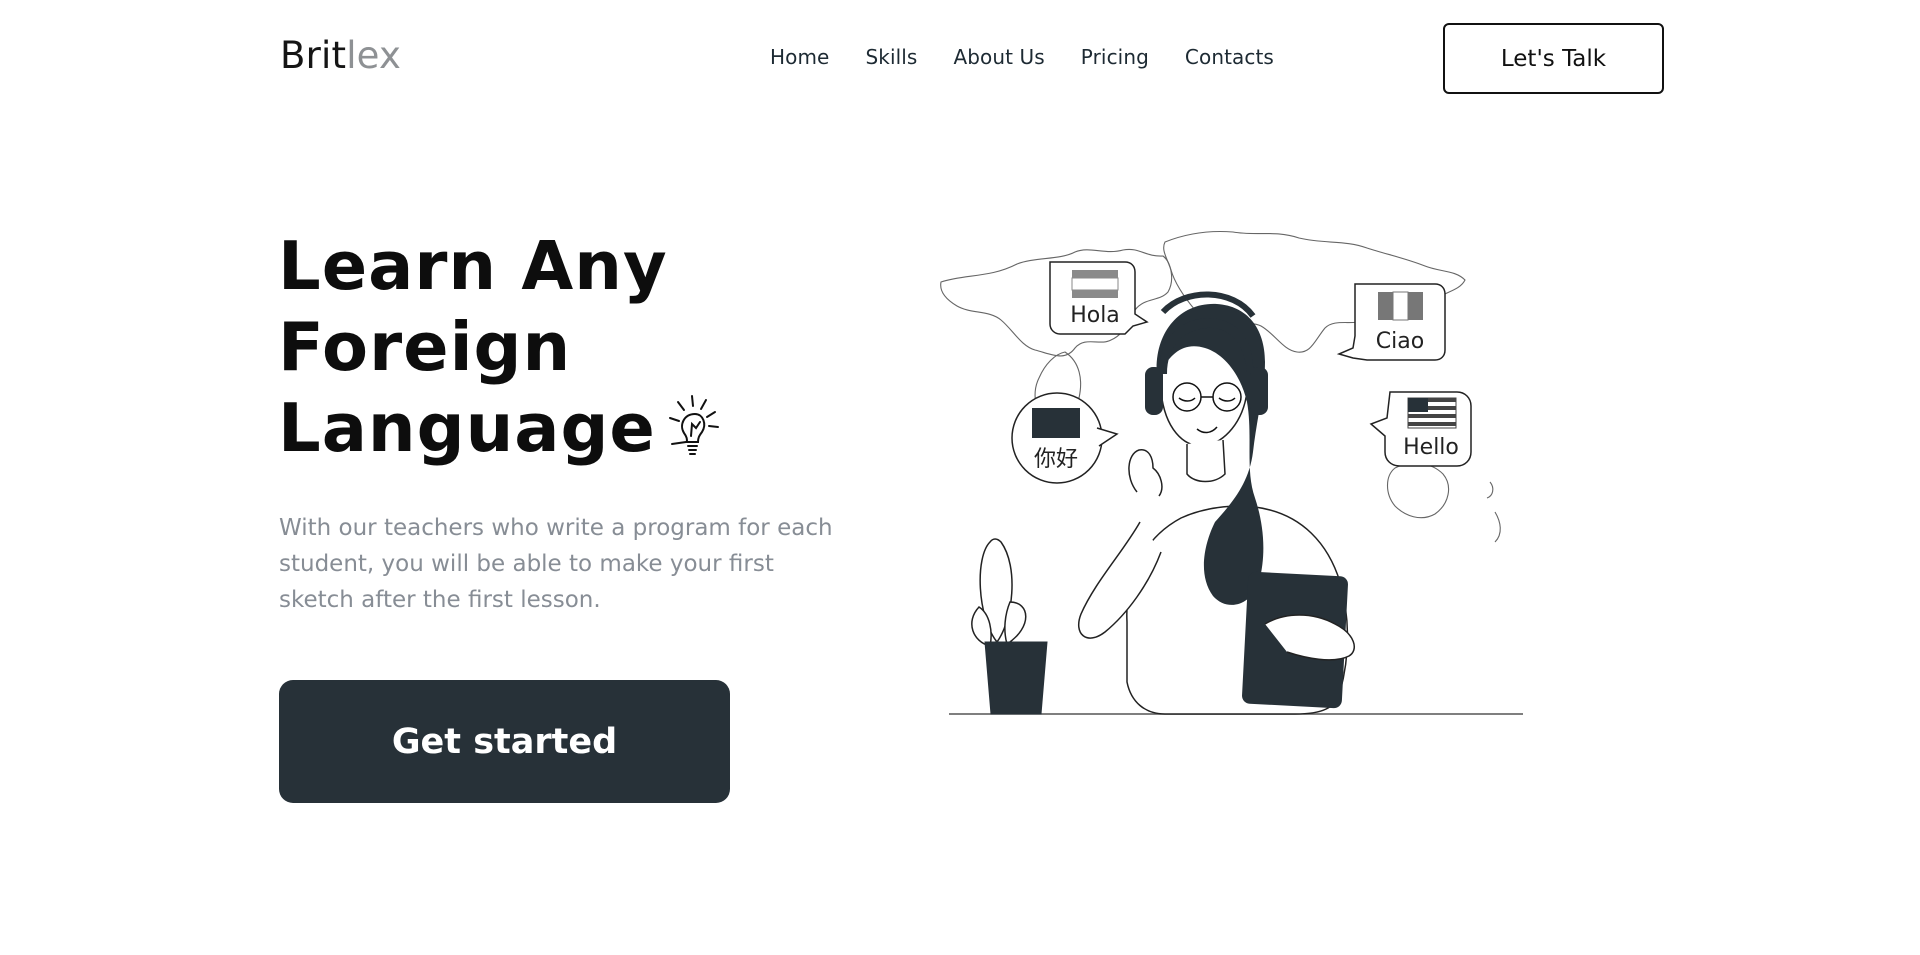 The width and height of the screenshot is (1920, 955). What do you see at coordinates (799, 57) in the screenshot?
I see `nav-home: Home` at bounding box center [799, 57].